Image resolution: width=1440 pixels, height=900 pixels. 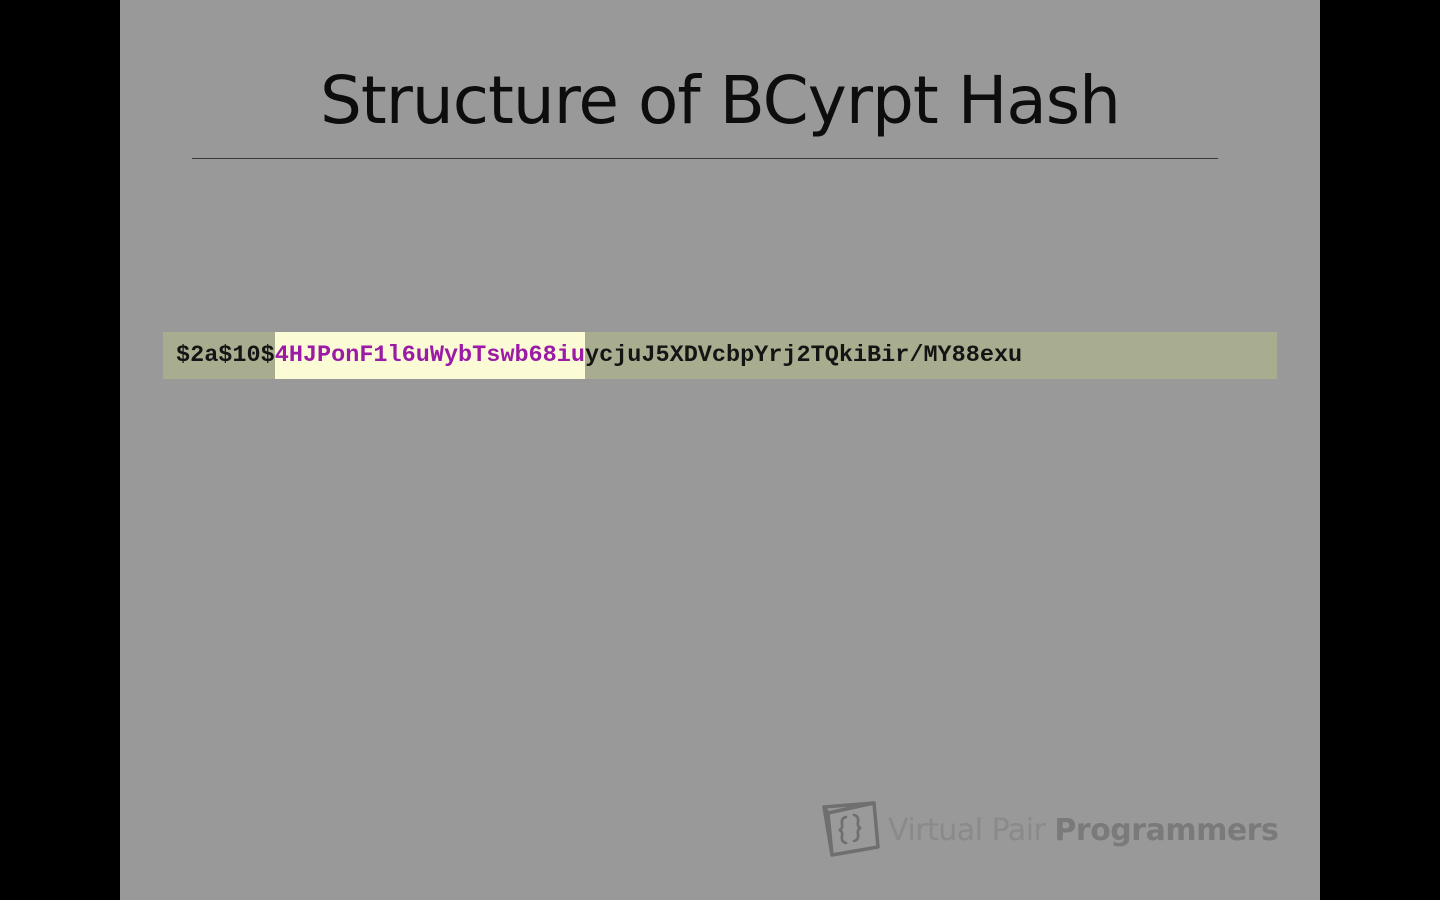 What do you see at coordinates (851, 829) in the screenshot?
I see `brackets-window-icon` at bounding box center [851, 829].